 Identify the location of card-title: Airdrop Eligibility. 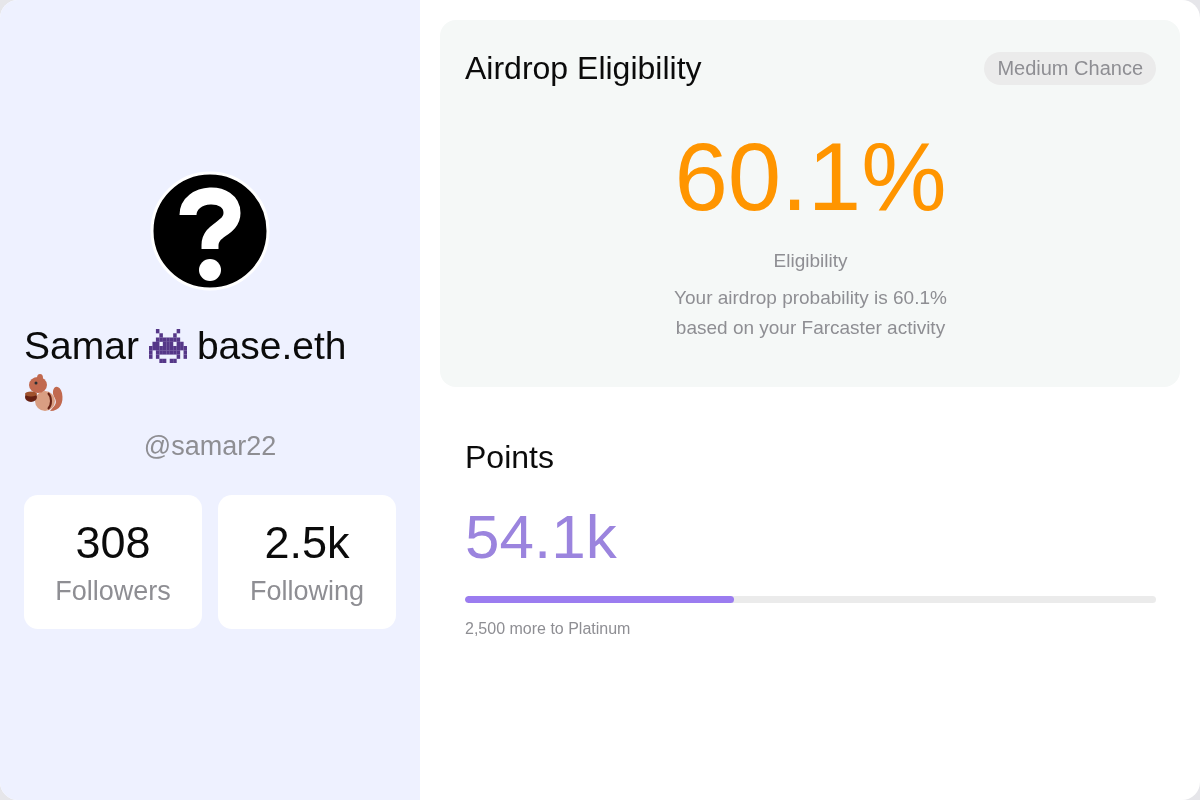
(583, 68).